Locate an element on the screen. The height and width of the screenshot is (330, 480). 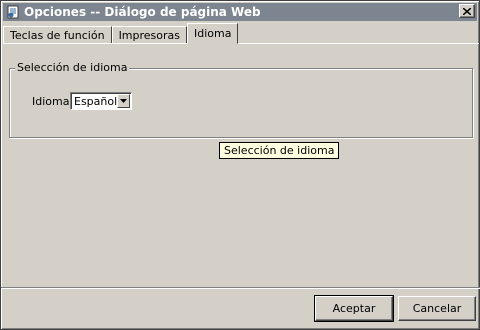
tab-impresoras: Impresoras is located at coordinates (149, 35).